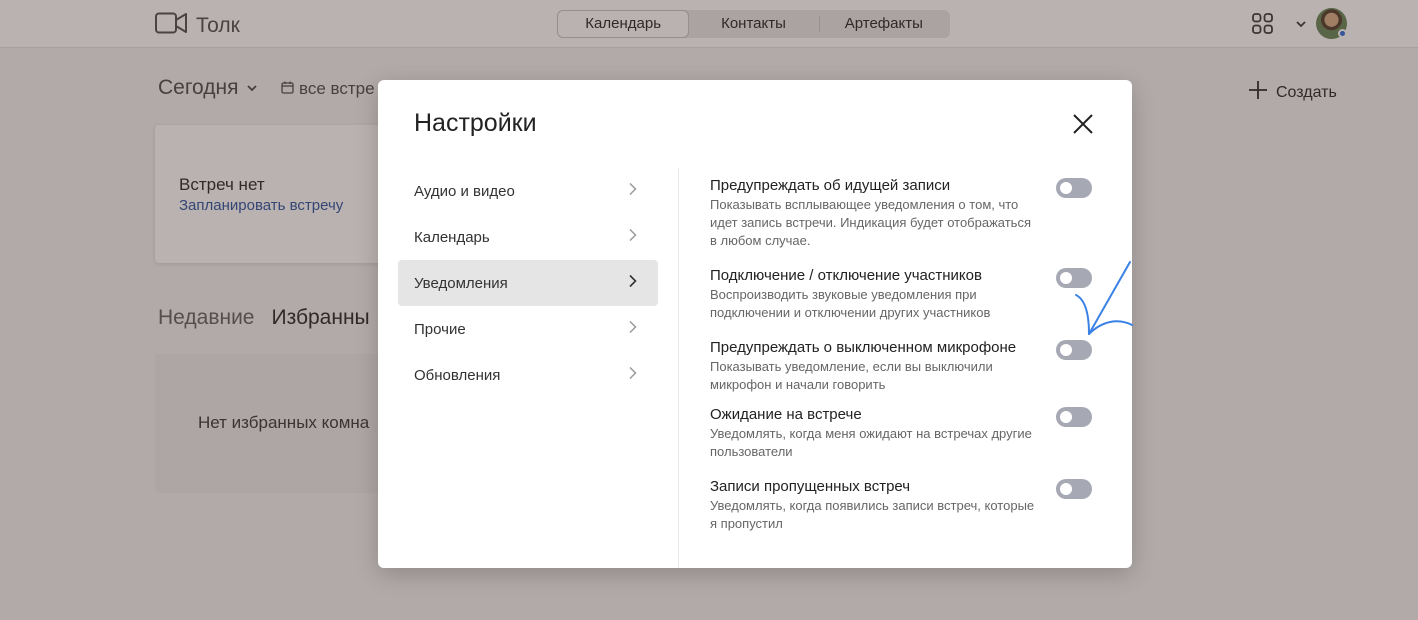 Image resolution: width=1418 pixels, height=620 pixels. Describe the element at coordinates (475, 123) in the screenshot. I see `dialog-title: Настройки` at that location.